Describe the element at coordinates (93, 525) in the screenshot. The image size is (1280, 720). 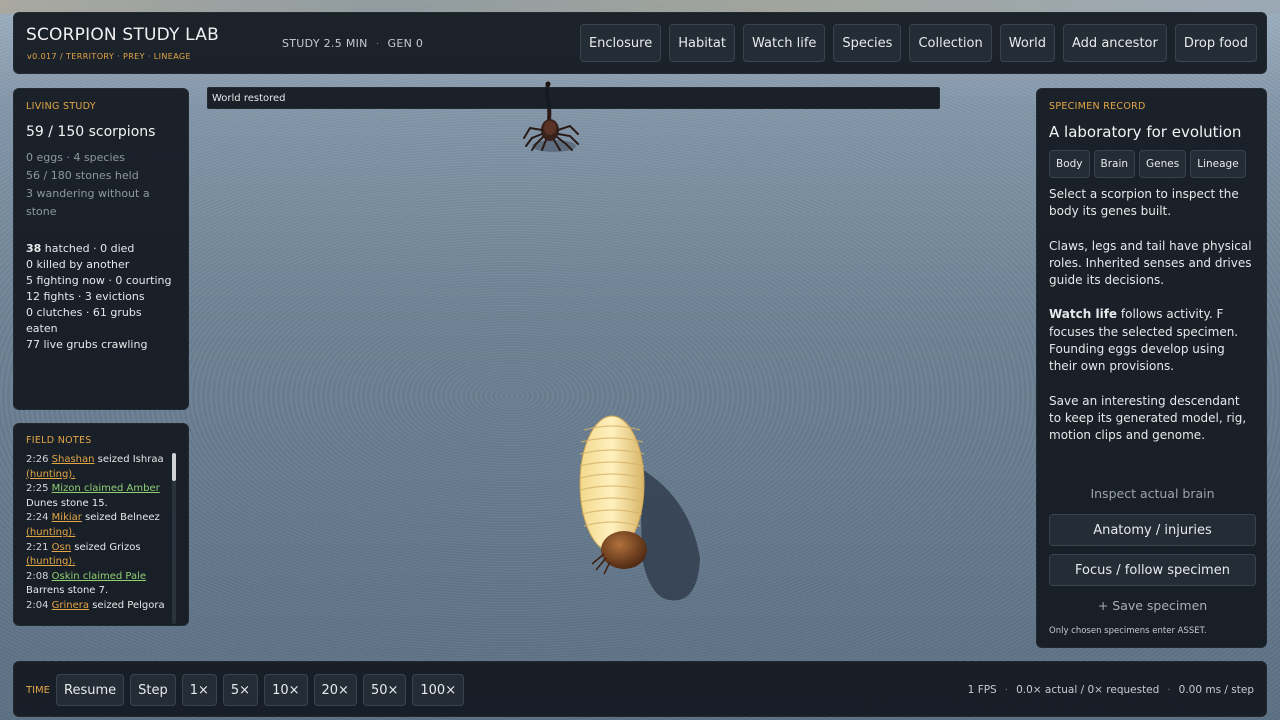
I see `list-item: 2:24 Mikiar seized Belneez (hunting).` at that location.